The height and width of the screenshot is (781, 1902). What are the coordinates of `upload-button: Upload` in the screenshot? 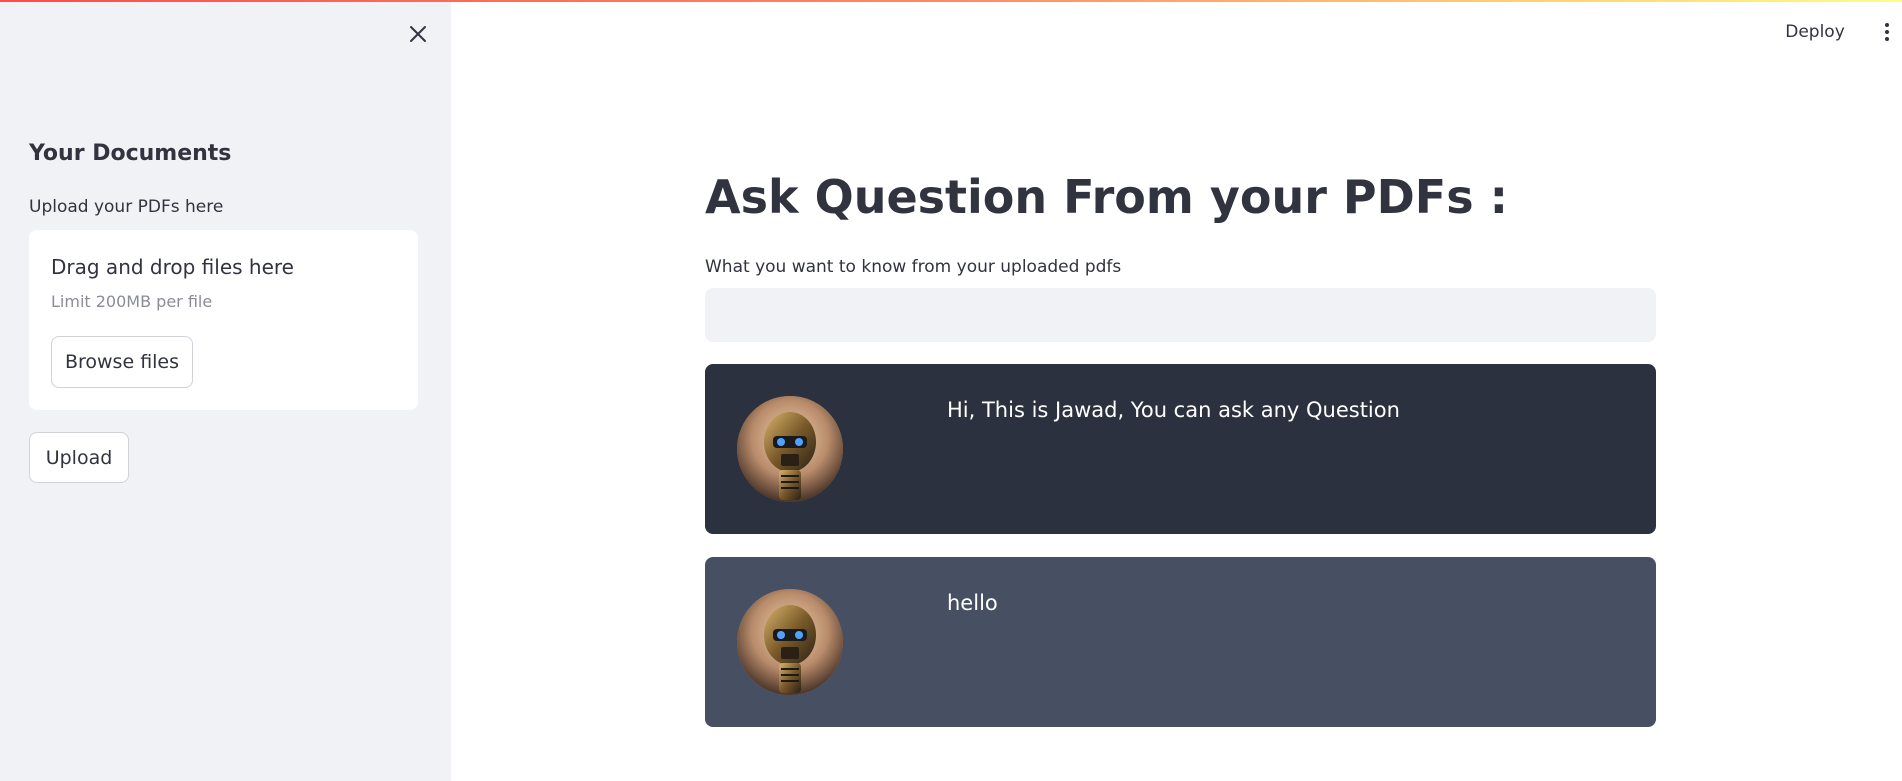 It's located at (79, 457).